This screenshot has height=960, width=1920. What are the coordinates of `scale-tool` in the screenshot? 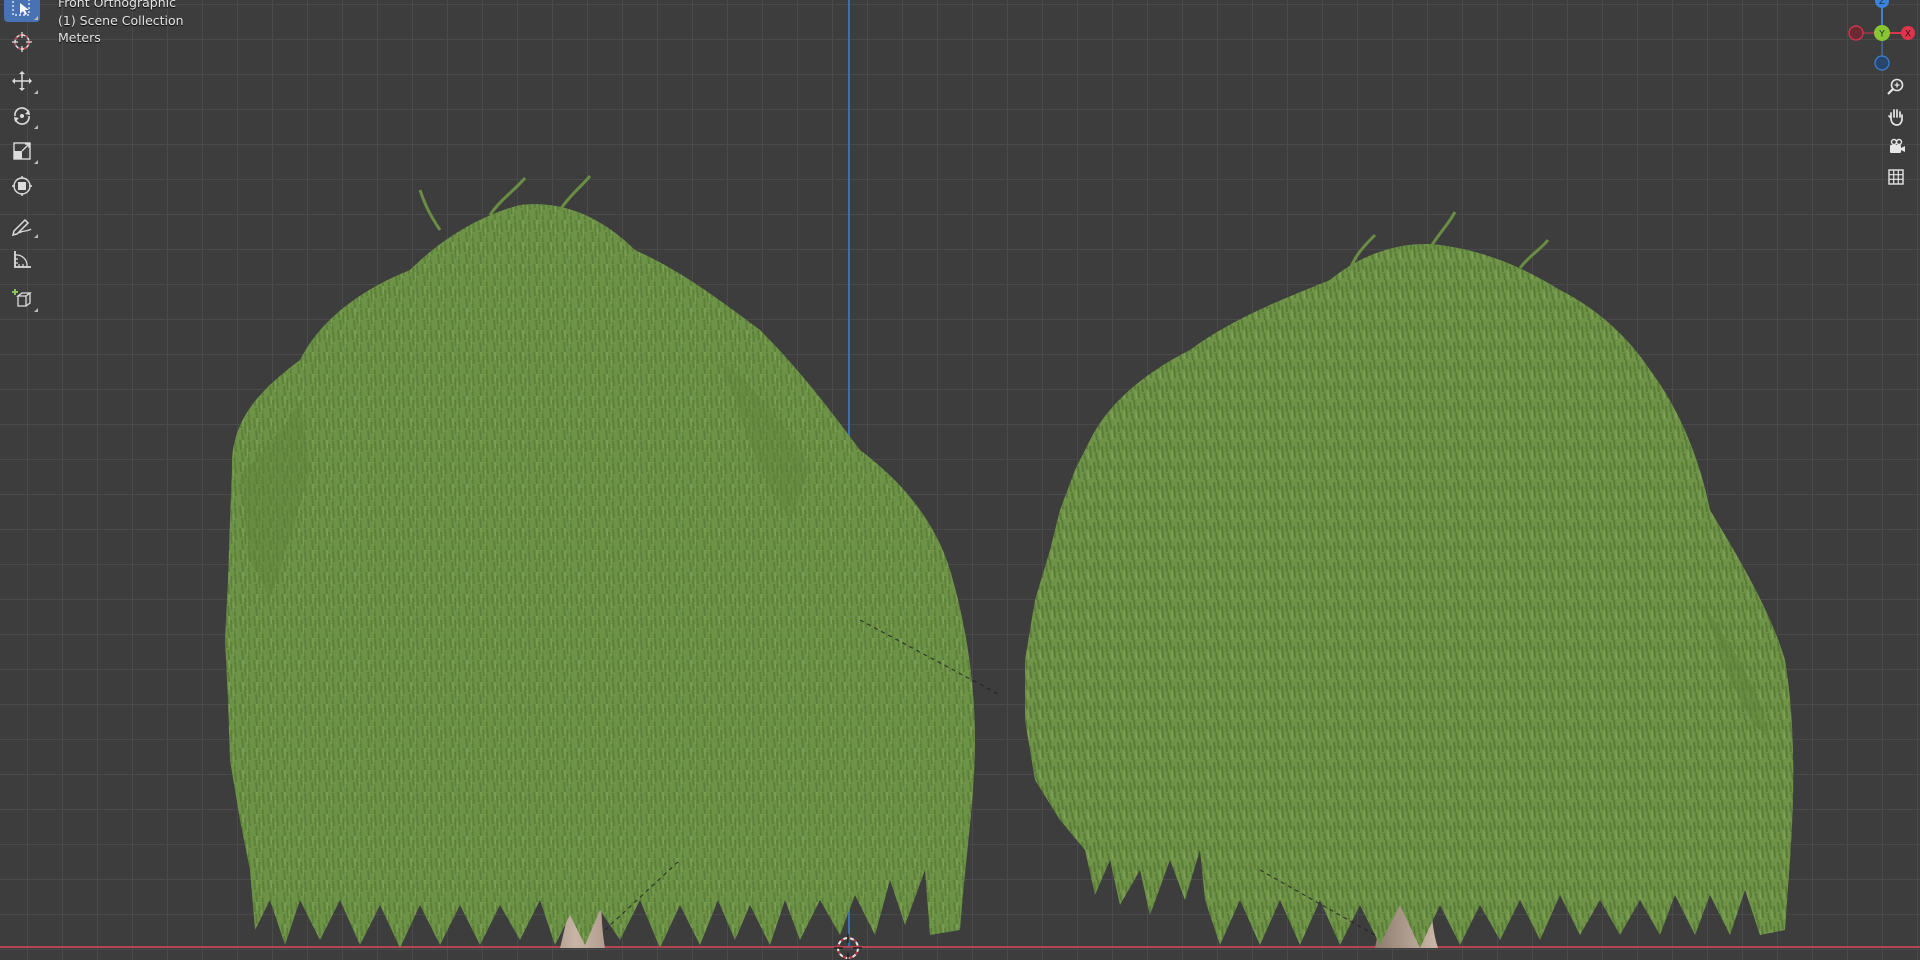 It's located at (22, 151).